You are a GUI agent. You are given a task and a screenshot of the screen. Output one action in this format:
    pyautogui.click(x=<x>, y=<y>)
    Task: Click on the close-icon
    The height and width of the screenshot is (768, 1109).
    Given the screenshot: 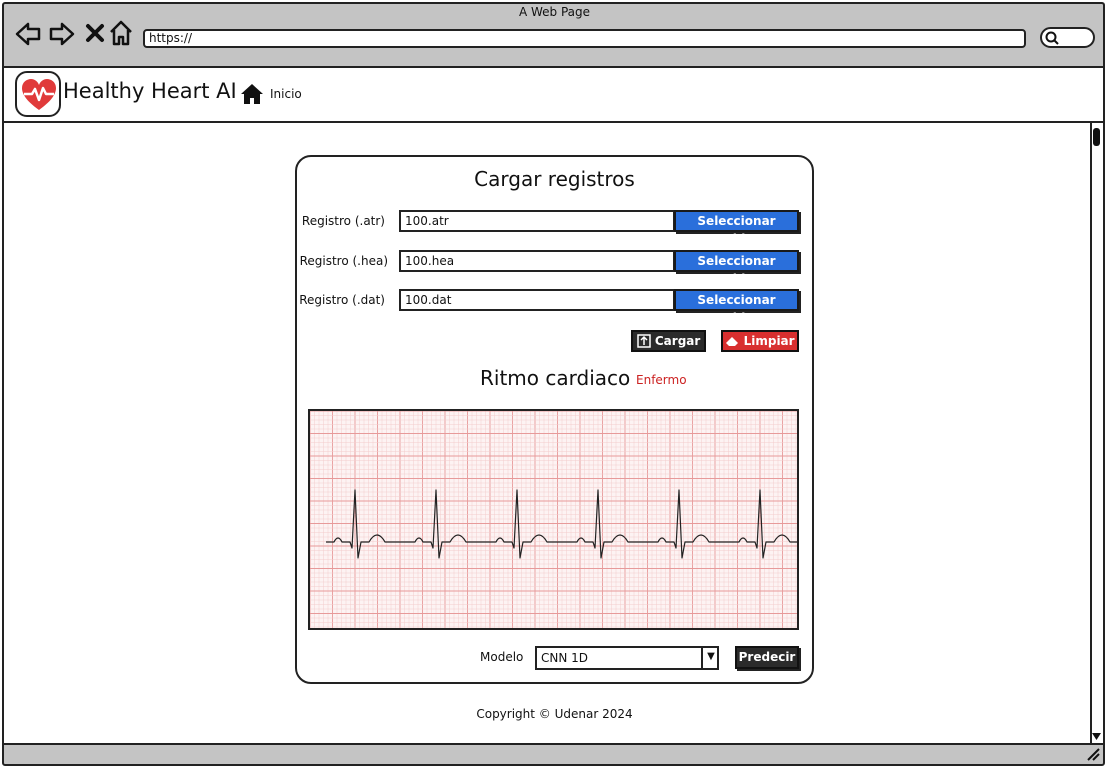 What is the action you would take?
    pyautogui.click(x=95, y=33)
    